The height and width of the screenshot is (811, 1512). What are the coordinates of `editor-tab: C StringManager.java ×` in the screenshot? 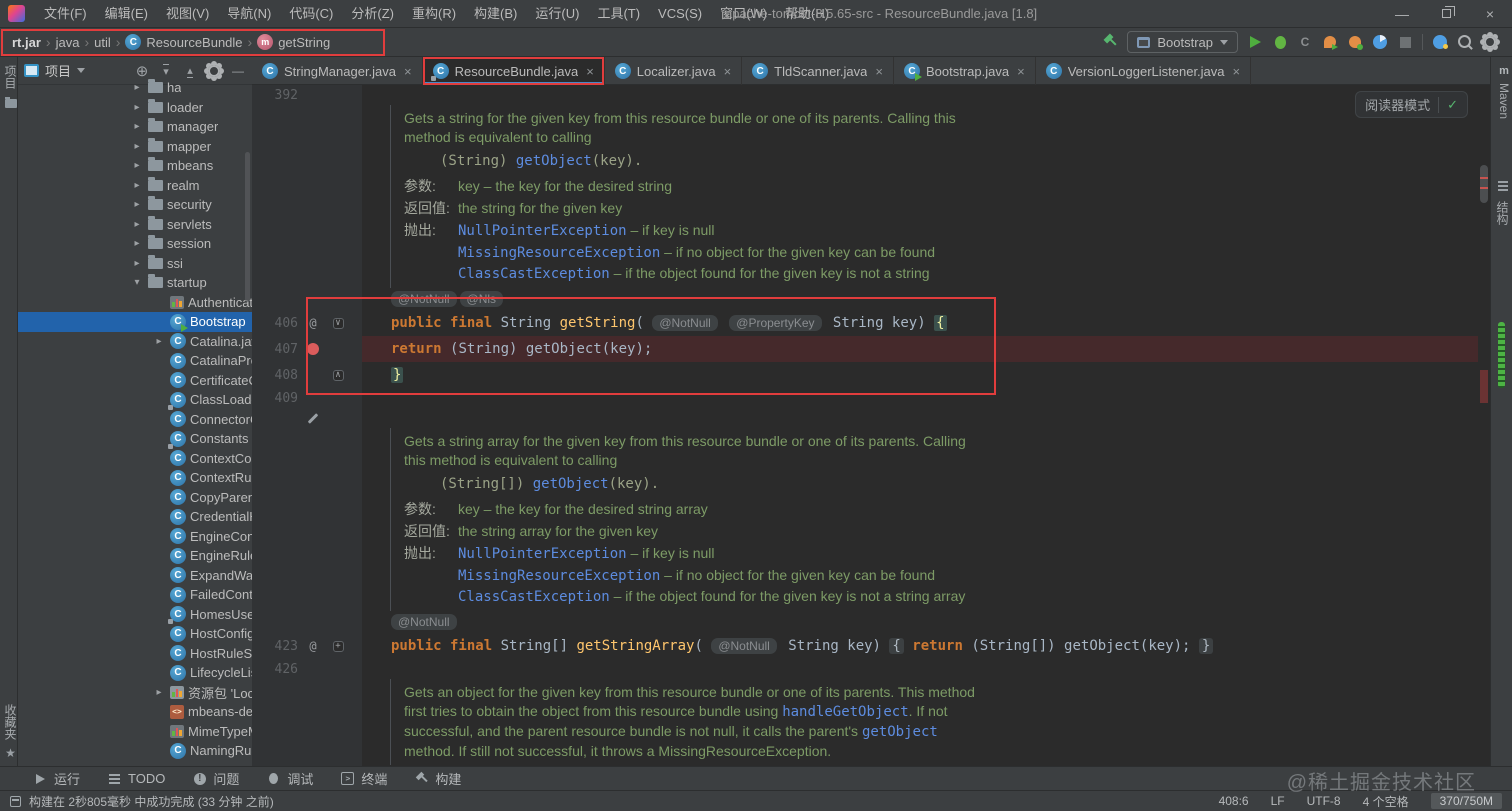 It's located at (337, 71).